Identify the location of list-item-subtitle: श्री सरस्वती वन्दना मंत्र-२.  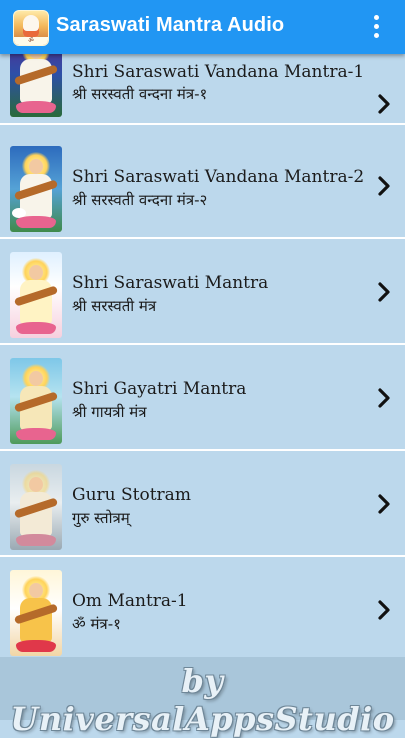
(140, 200).